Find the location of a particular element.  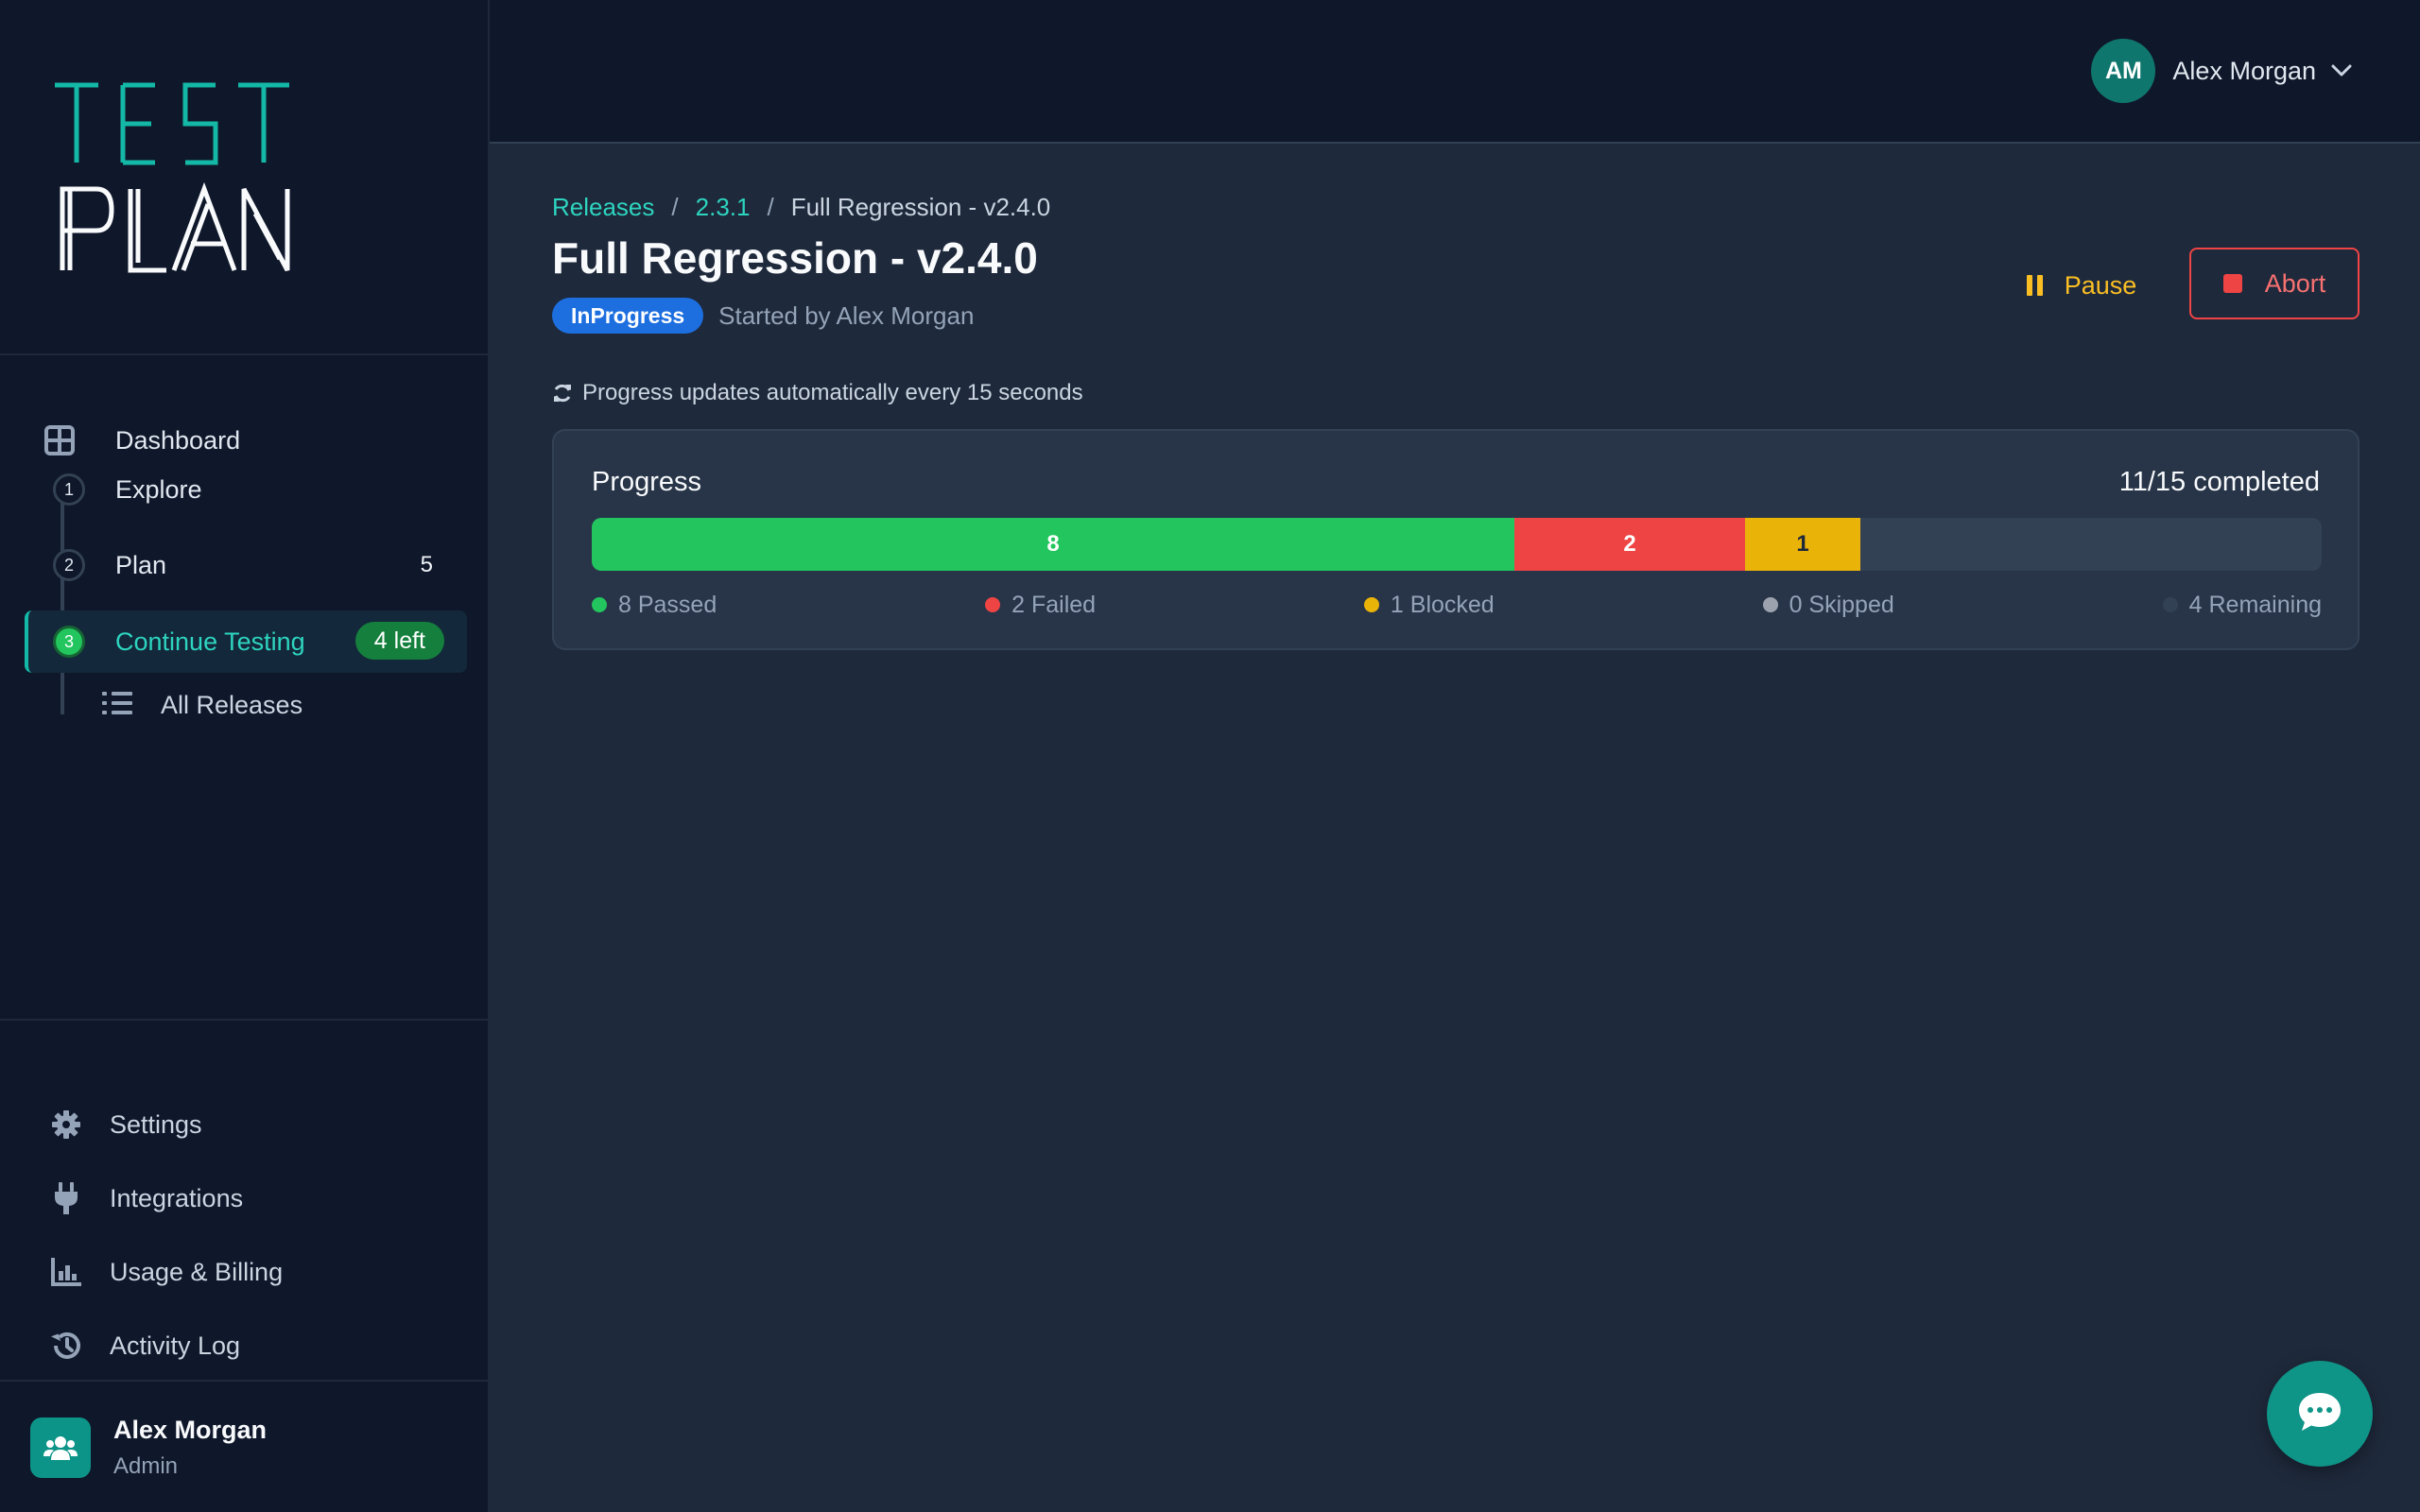

logo-area is located at coordinates (244, 177).